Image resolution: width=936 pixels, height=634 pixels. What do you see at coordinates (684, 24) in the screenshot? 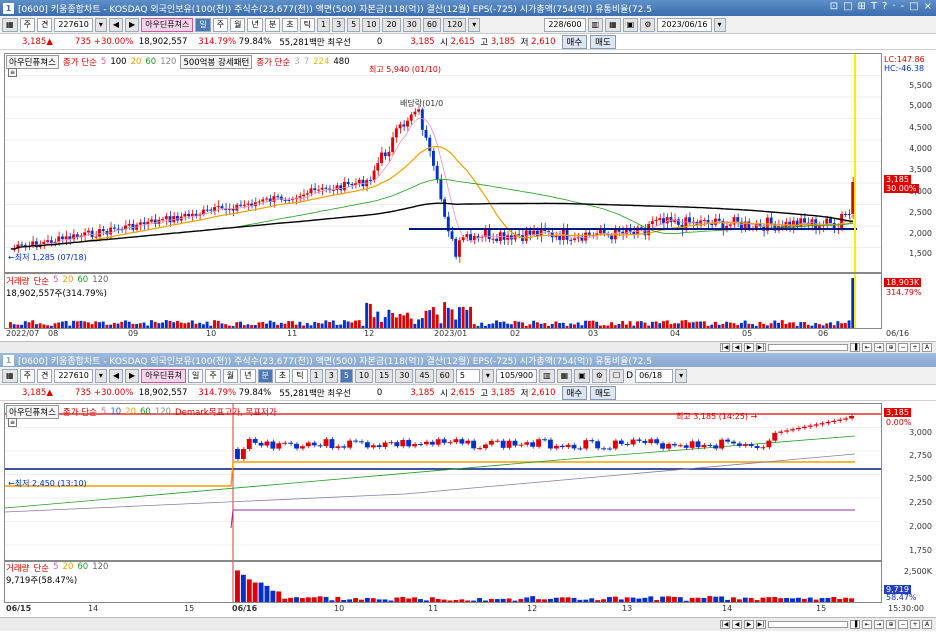
I see `date-input: 2023/06/16` at bounding box center [684, 24].